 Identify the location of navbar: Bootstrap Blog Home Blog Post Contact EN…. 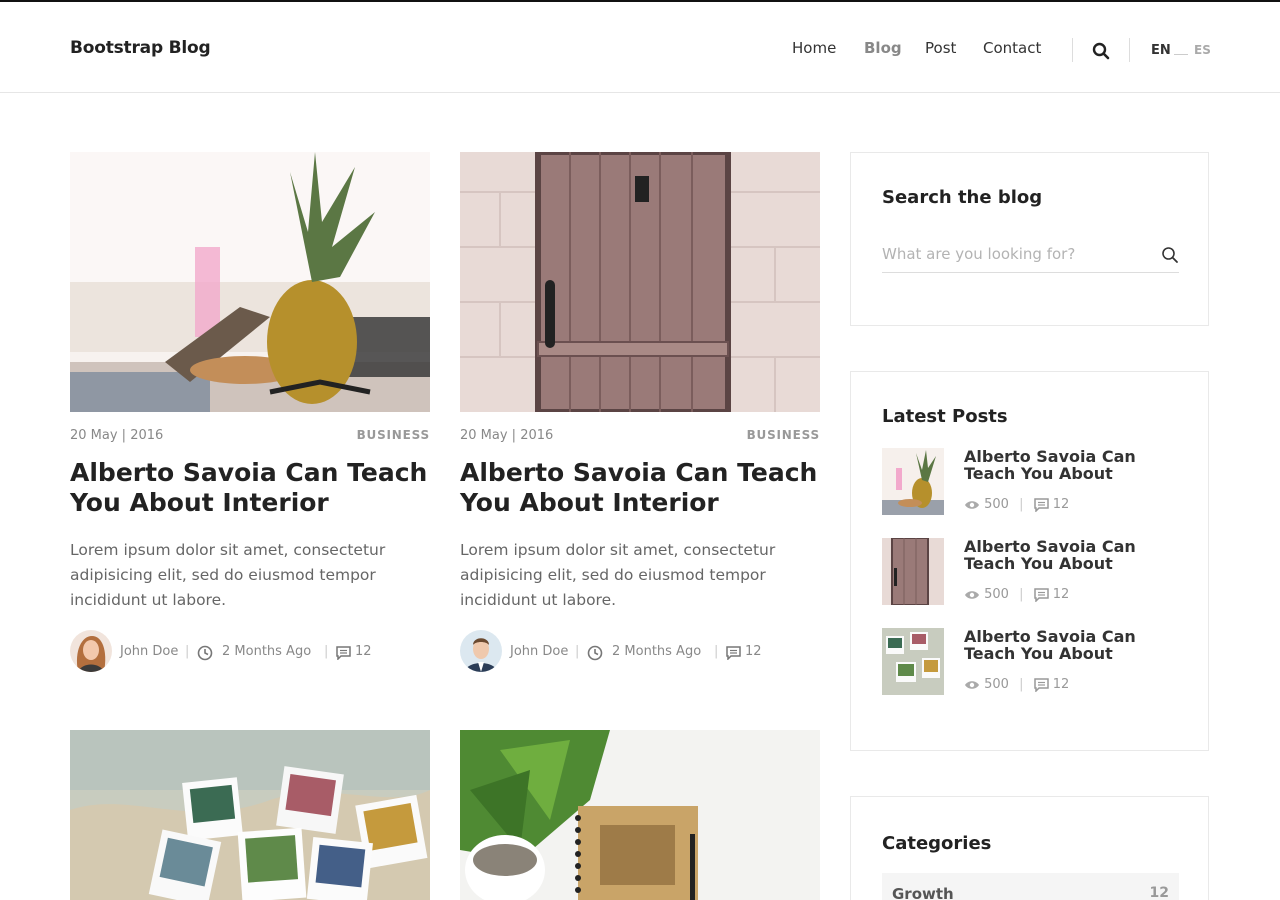
(640, 47).